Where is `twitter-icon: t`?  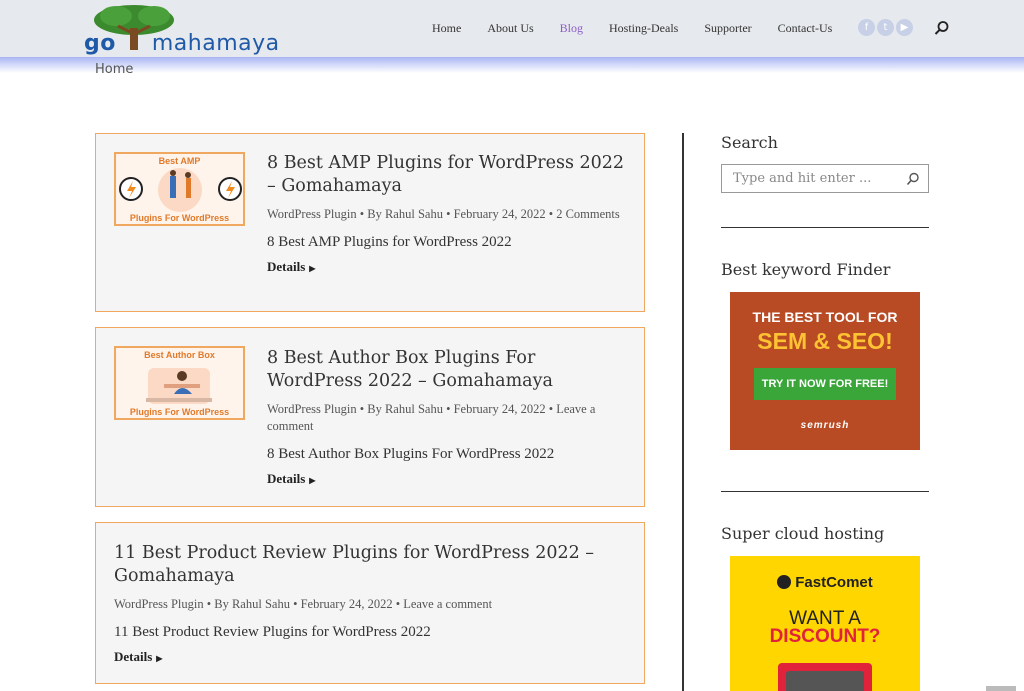
twitter-icon: t is located at coordinates (885, 27).